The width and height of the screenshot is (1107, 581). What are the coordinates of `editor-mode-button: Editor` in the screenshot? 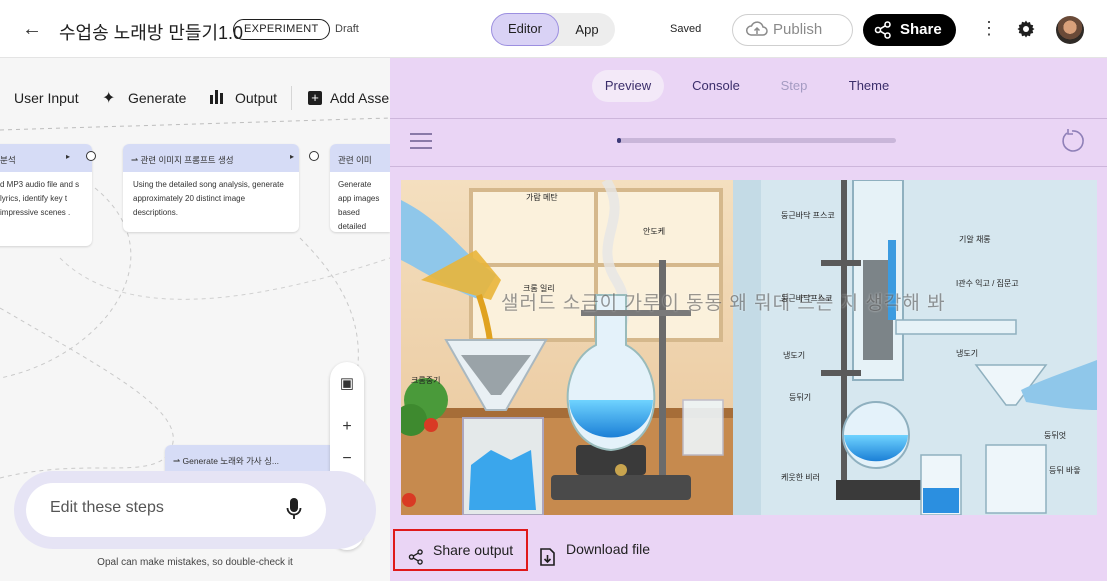 It's located at (525, 29).